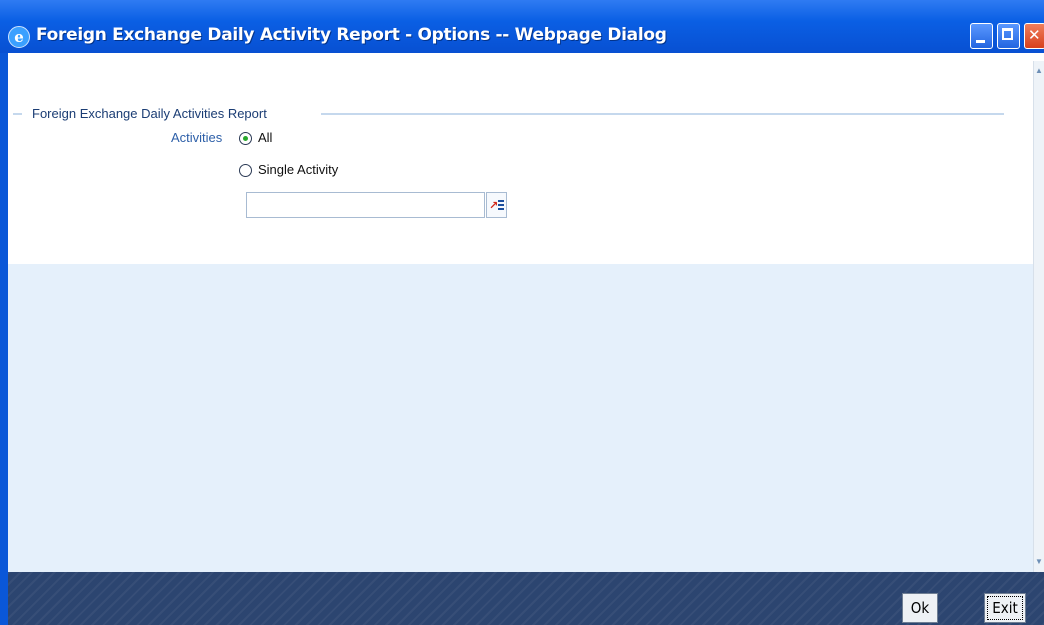 The width and height of the screenshot is (1044, 625). What do you see at coordinates (245, 138) in the screenshot?
I see `radio-all` at bounding box center [245, 138].